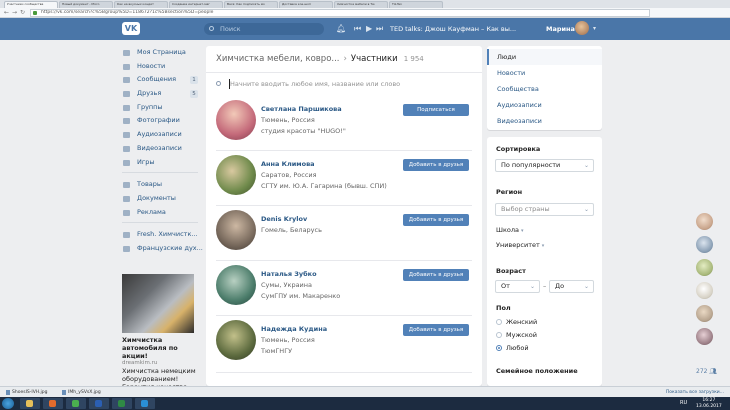 This screenshot has width=730, height=410. Describe the element at coordinates (306, 4) in the screenshot. I see `browser-tab: Доставка кое-шоп` at that location.